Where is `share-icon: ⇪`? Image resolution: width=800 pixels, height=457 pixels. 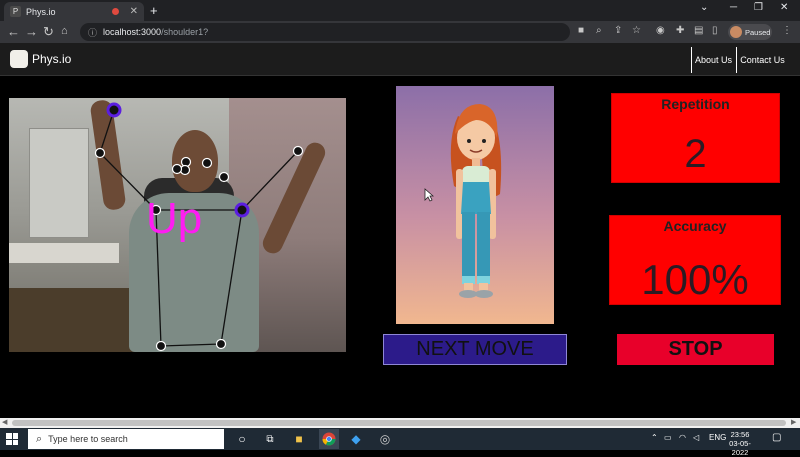
share-icon: ⇪ is located at coordinates (618, 30).